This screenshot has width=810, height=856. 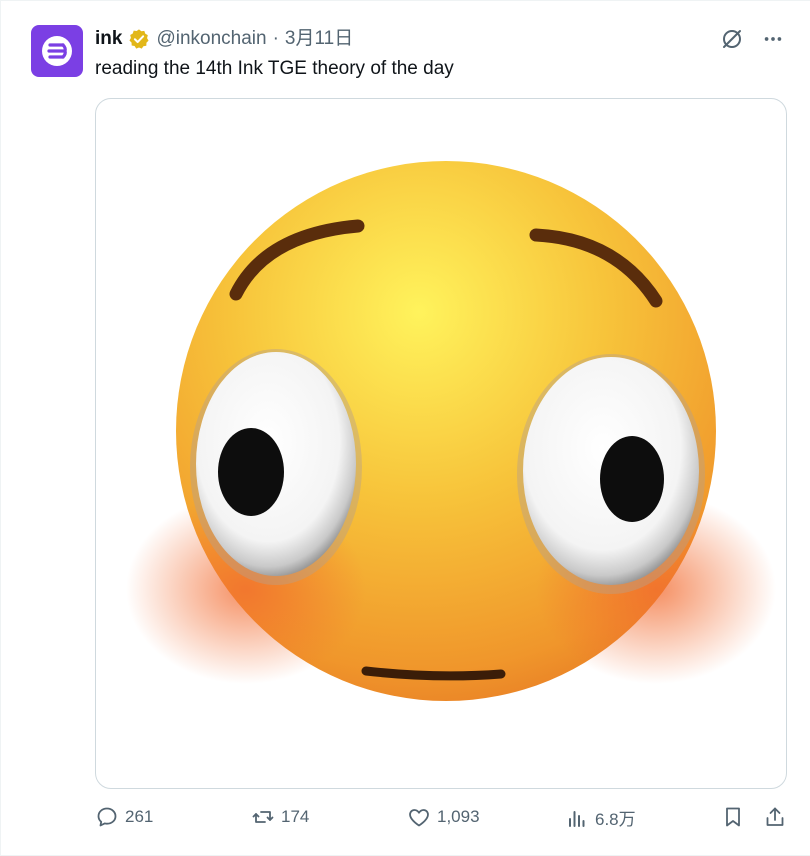 What do you see at coordinates (615, 819) in the screenshot?
I see `views-count: 6.8万` at bounding box center [615, 819].